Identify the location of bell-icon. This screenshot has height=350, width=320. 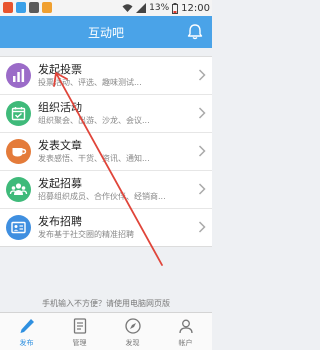
(195, 32).